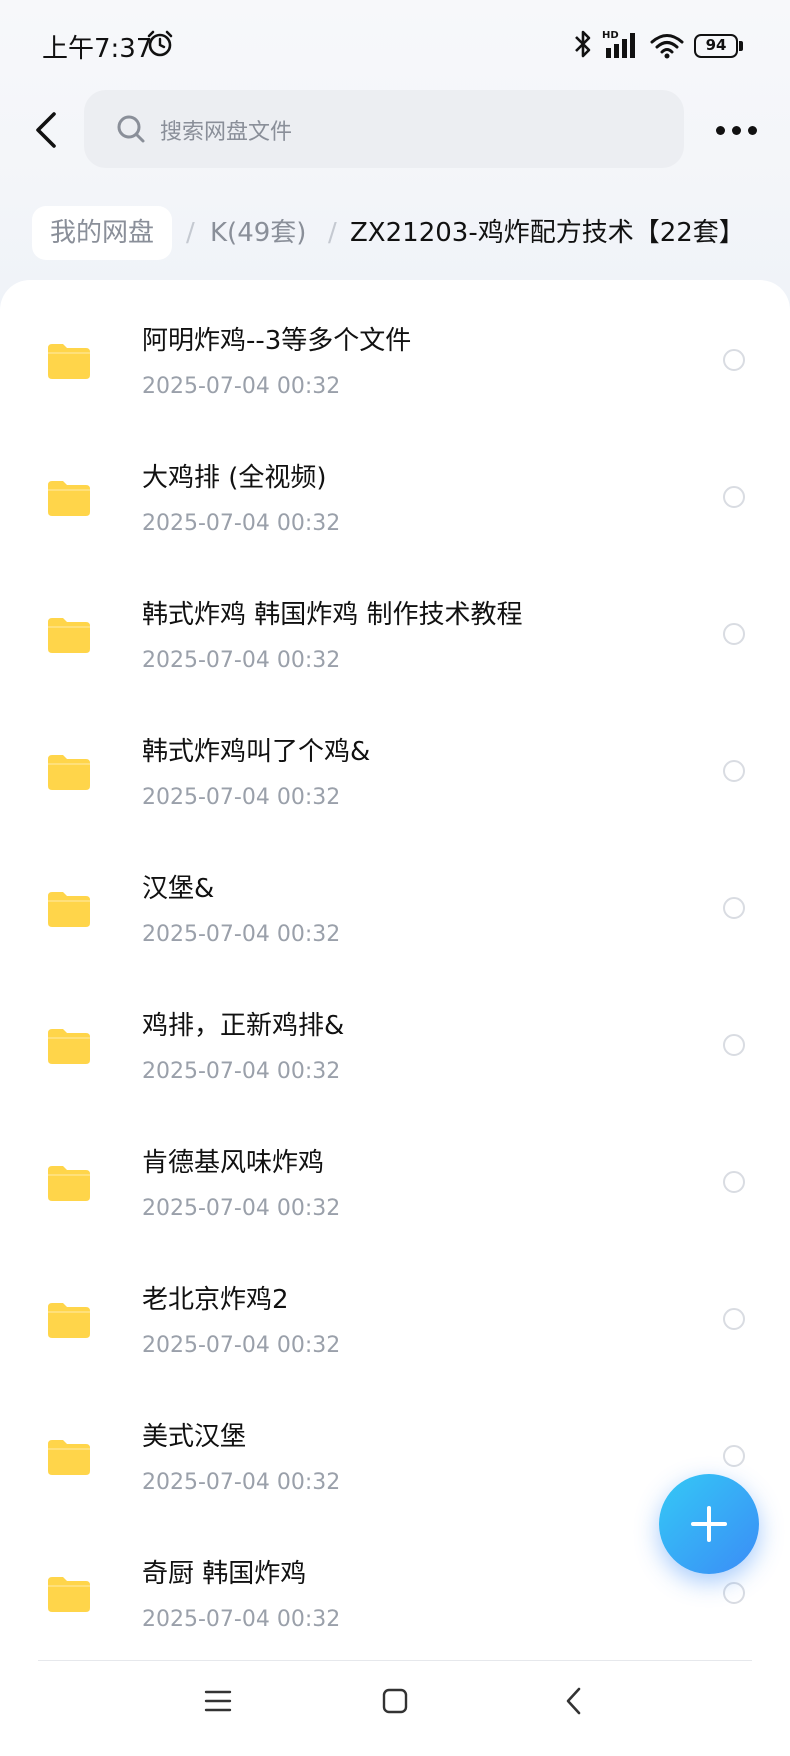  Describe the element at coordinates (395, 1307) in the screenshot. I see `list-item: 老北京炸鸡2 2025-07-04 00:32` at that location.